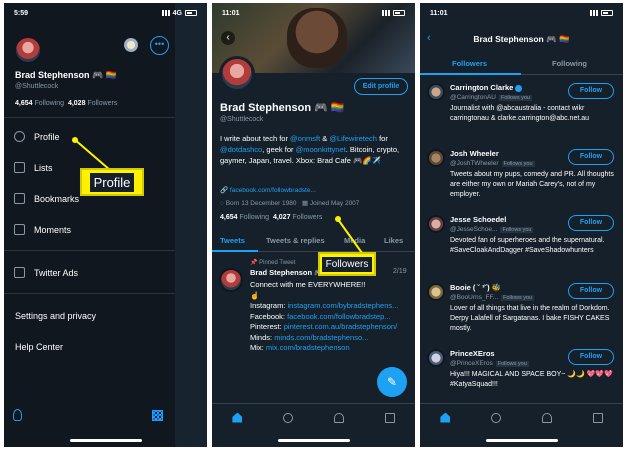 Image resolution: width=627 pixels, height=452 pixels. I want to click on follower-handle-row: @CarringtonAU Follows you, so click(491, 97).